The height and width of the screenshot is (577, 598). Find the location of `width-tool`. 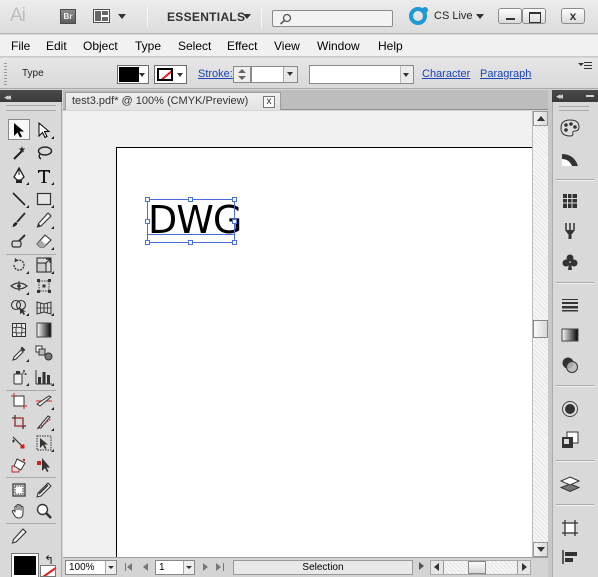

width-tool is located at coordinates (19, 285).